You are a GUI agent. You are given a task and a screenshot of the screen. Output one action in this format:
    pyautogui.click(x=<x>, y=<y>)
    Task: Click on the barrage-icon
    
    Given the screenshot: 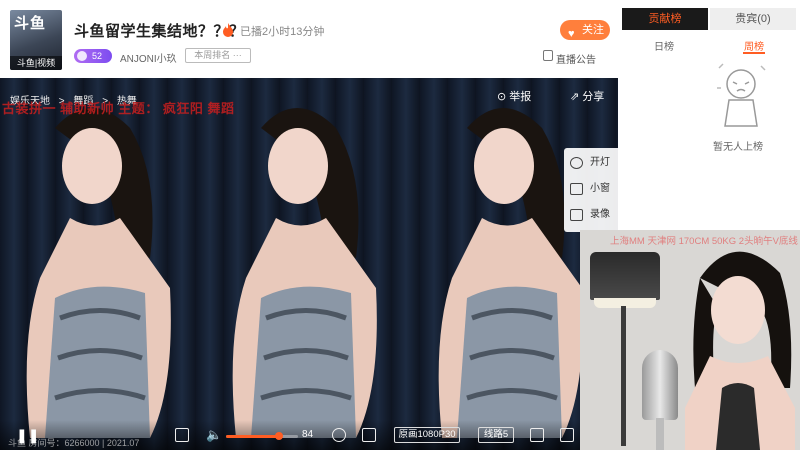 What is the action you would take?
    pyautogui.click(x=369, y=435)
    